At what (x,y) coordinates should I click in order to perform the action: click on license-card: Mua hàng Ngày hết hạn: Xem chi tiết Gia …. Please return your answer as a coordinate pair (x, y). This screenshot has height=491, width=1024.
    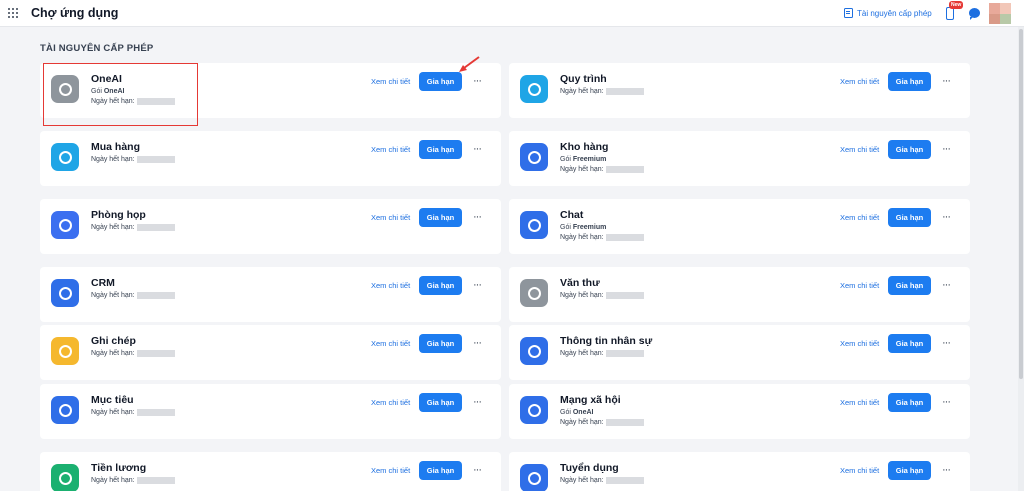
    Looking at the image, I should click on (270, 158).